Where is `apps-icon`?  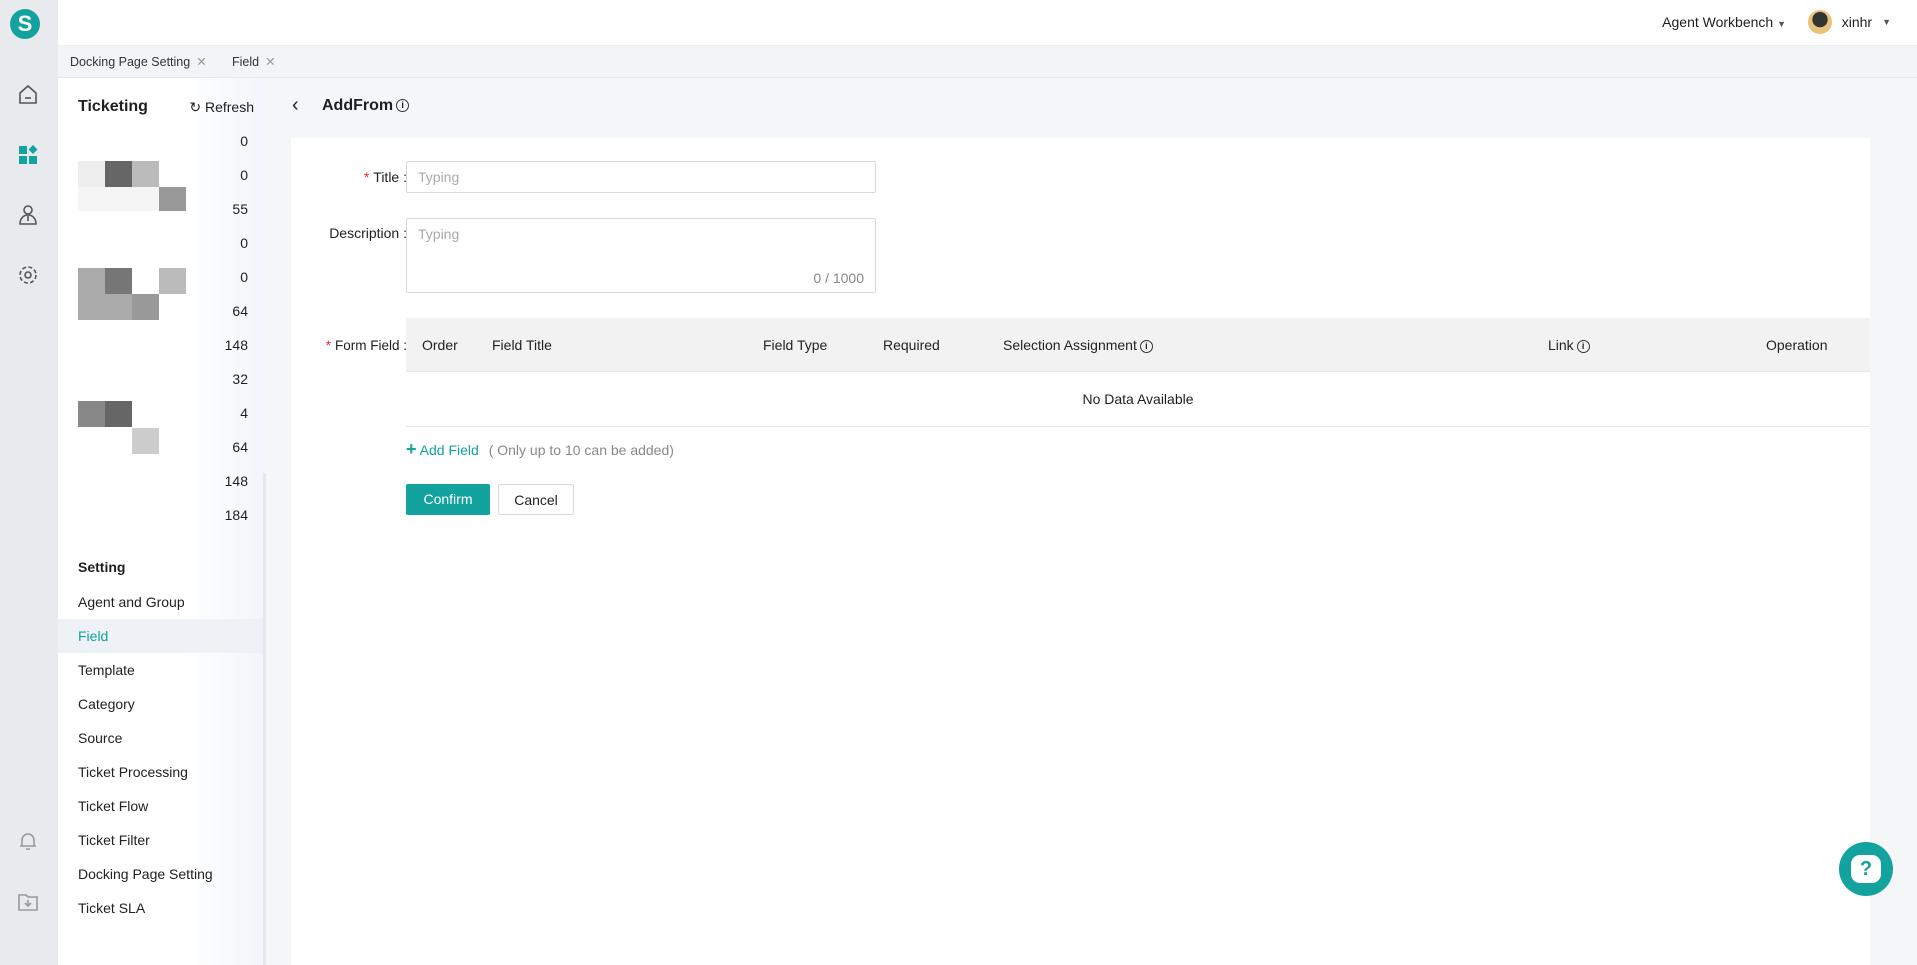
apps-icon is located at coordinates (28, 155).